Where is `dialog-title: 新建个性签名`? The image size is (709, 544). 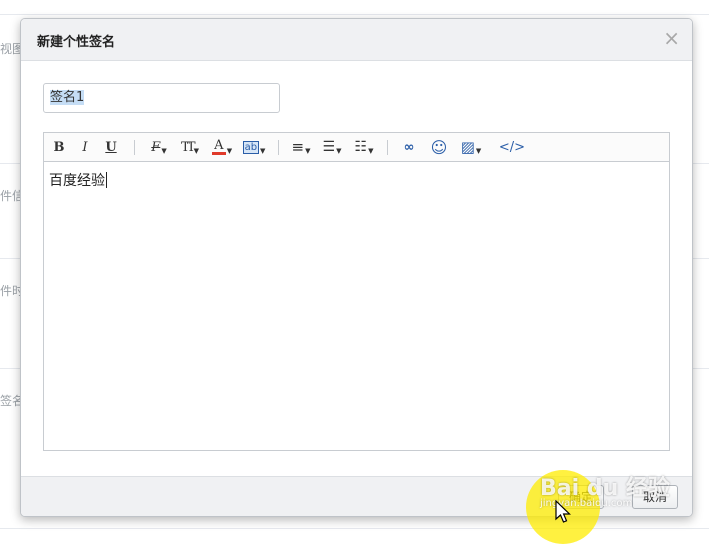 dialog-title: 新建个性签名 is located at coordinates (76, 42).